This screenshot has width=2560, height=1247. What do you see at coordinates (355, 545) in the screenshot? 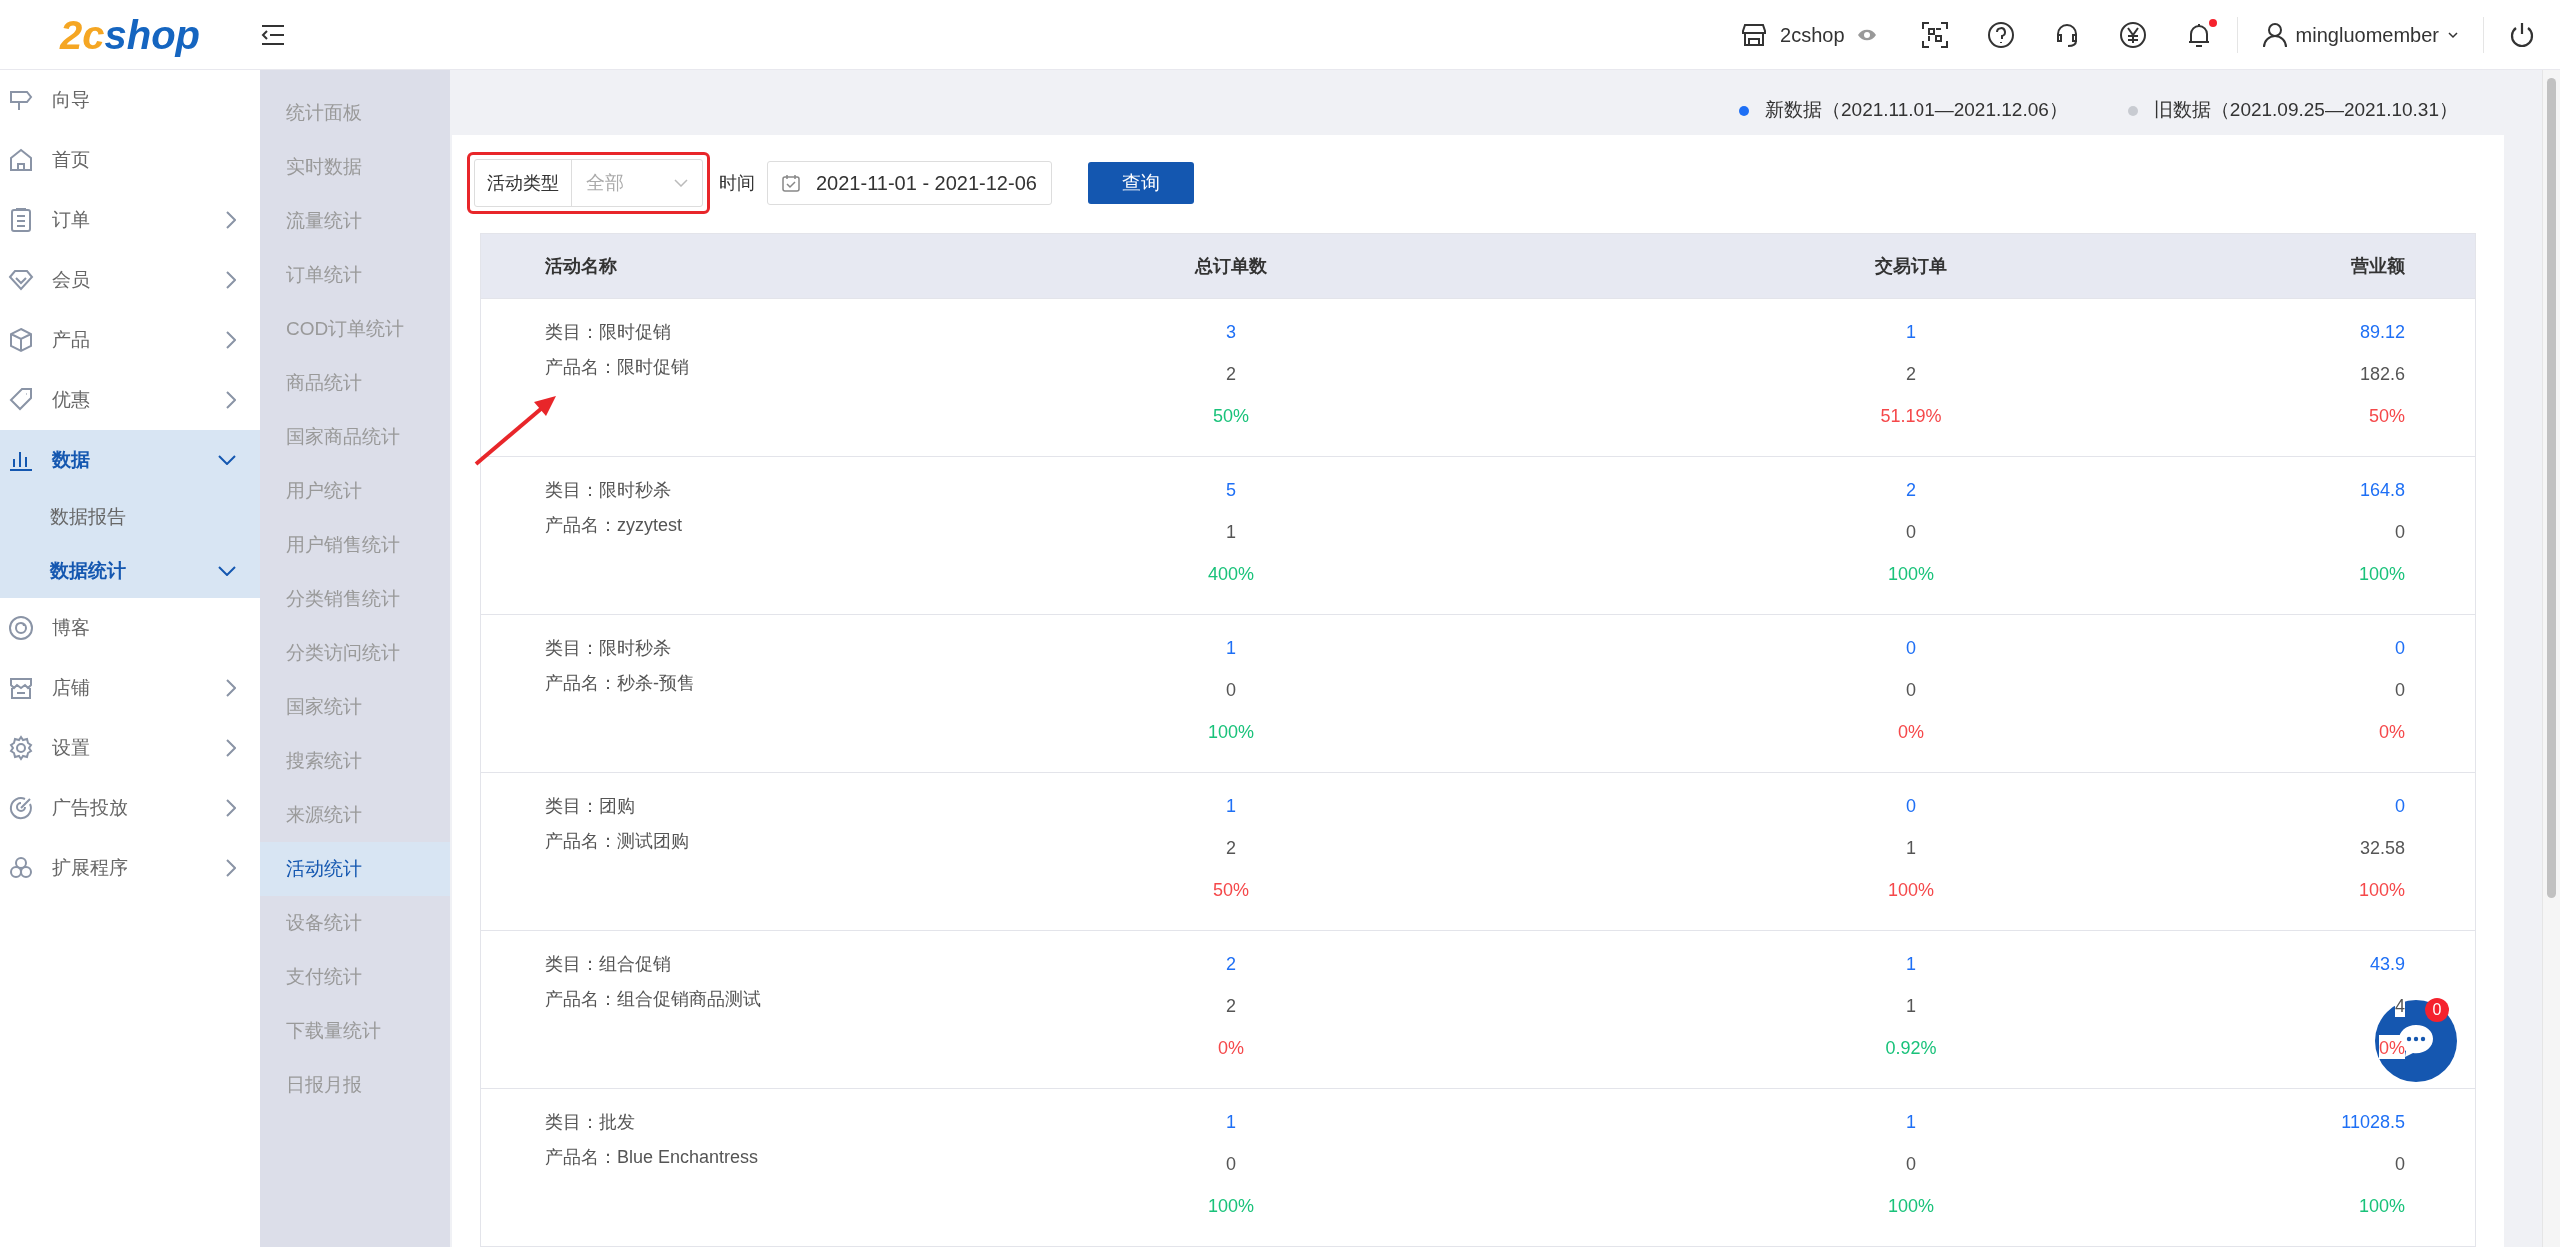
I see `submenu-item: 用户销售统计` at bounding box center [355, 545].